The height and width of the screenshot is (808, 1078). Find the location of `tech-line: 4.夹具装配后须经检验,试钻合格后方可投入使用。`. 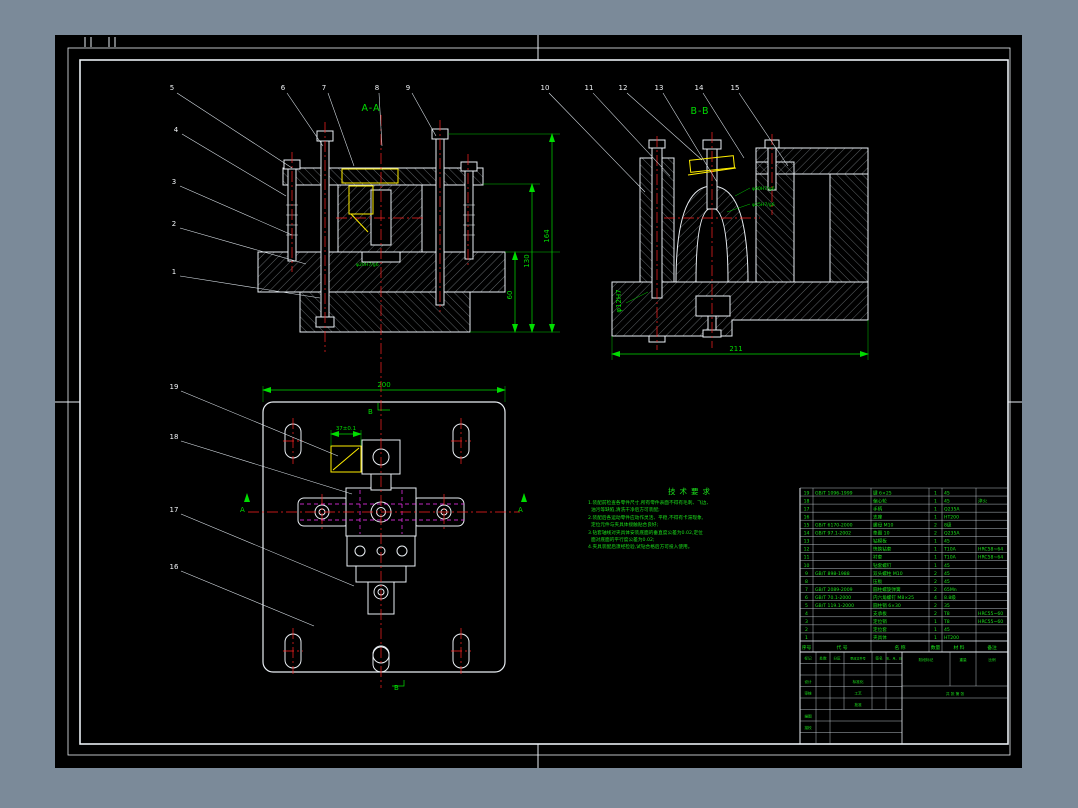

tech-line: 4.夹具装配后须经检验,试钻合格后方可投入使用。 is located at coordinates (640, 548).